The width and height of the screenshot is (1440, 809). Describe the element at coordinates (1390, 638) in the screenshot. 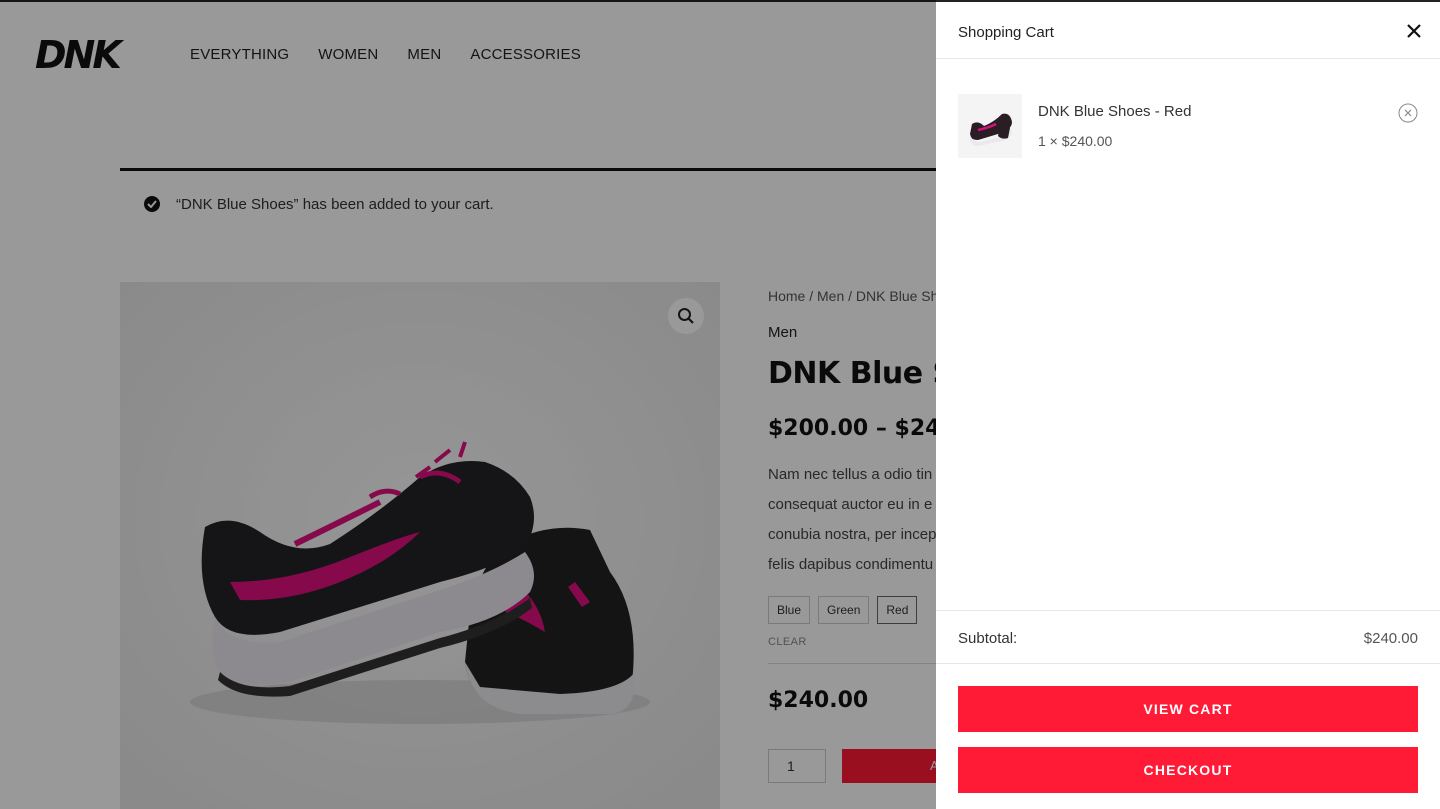

I see `subtotal-value: $240.00` at that location.